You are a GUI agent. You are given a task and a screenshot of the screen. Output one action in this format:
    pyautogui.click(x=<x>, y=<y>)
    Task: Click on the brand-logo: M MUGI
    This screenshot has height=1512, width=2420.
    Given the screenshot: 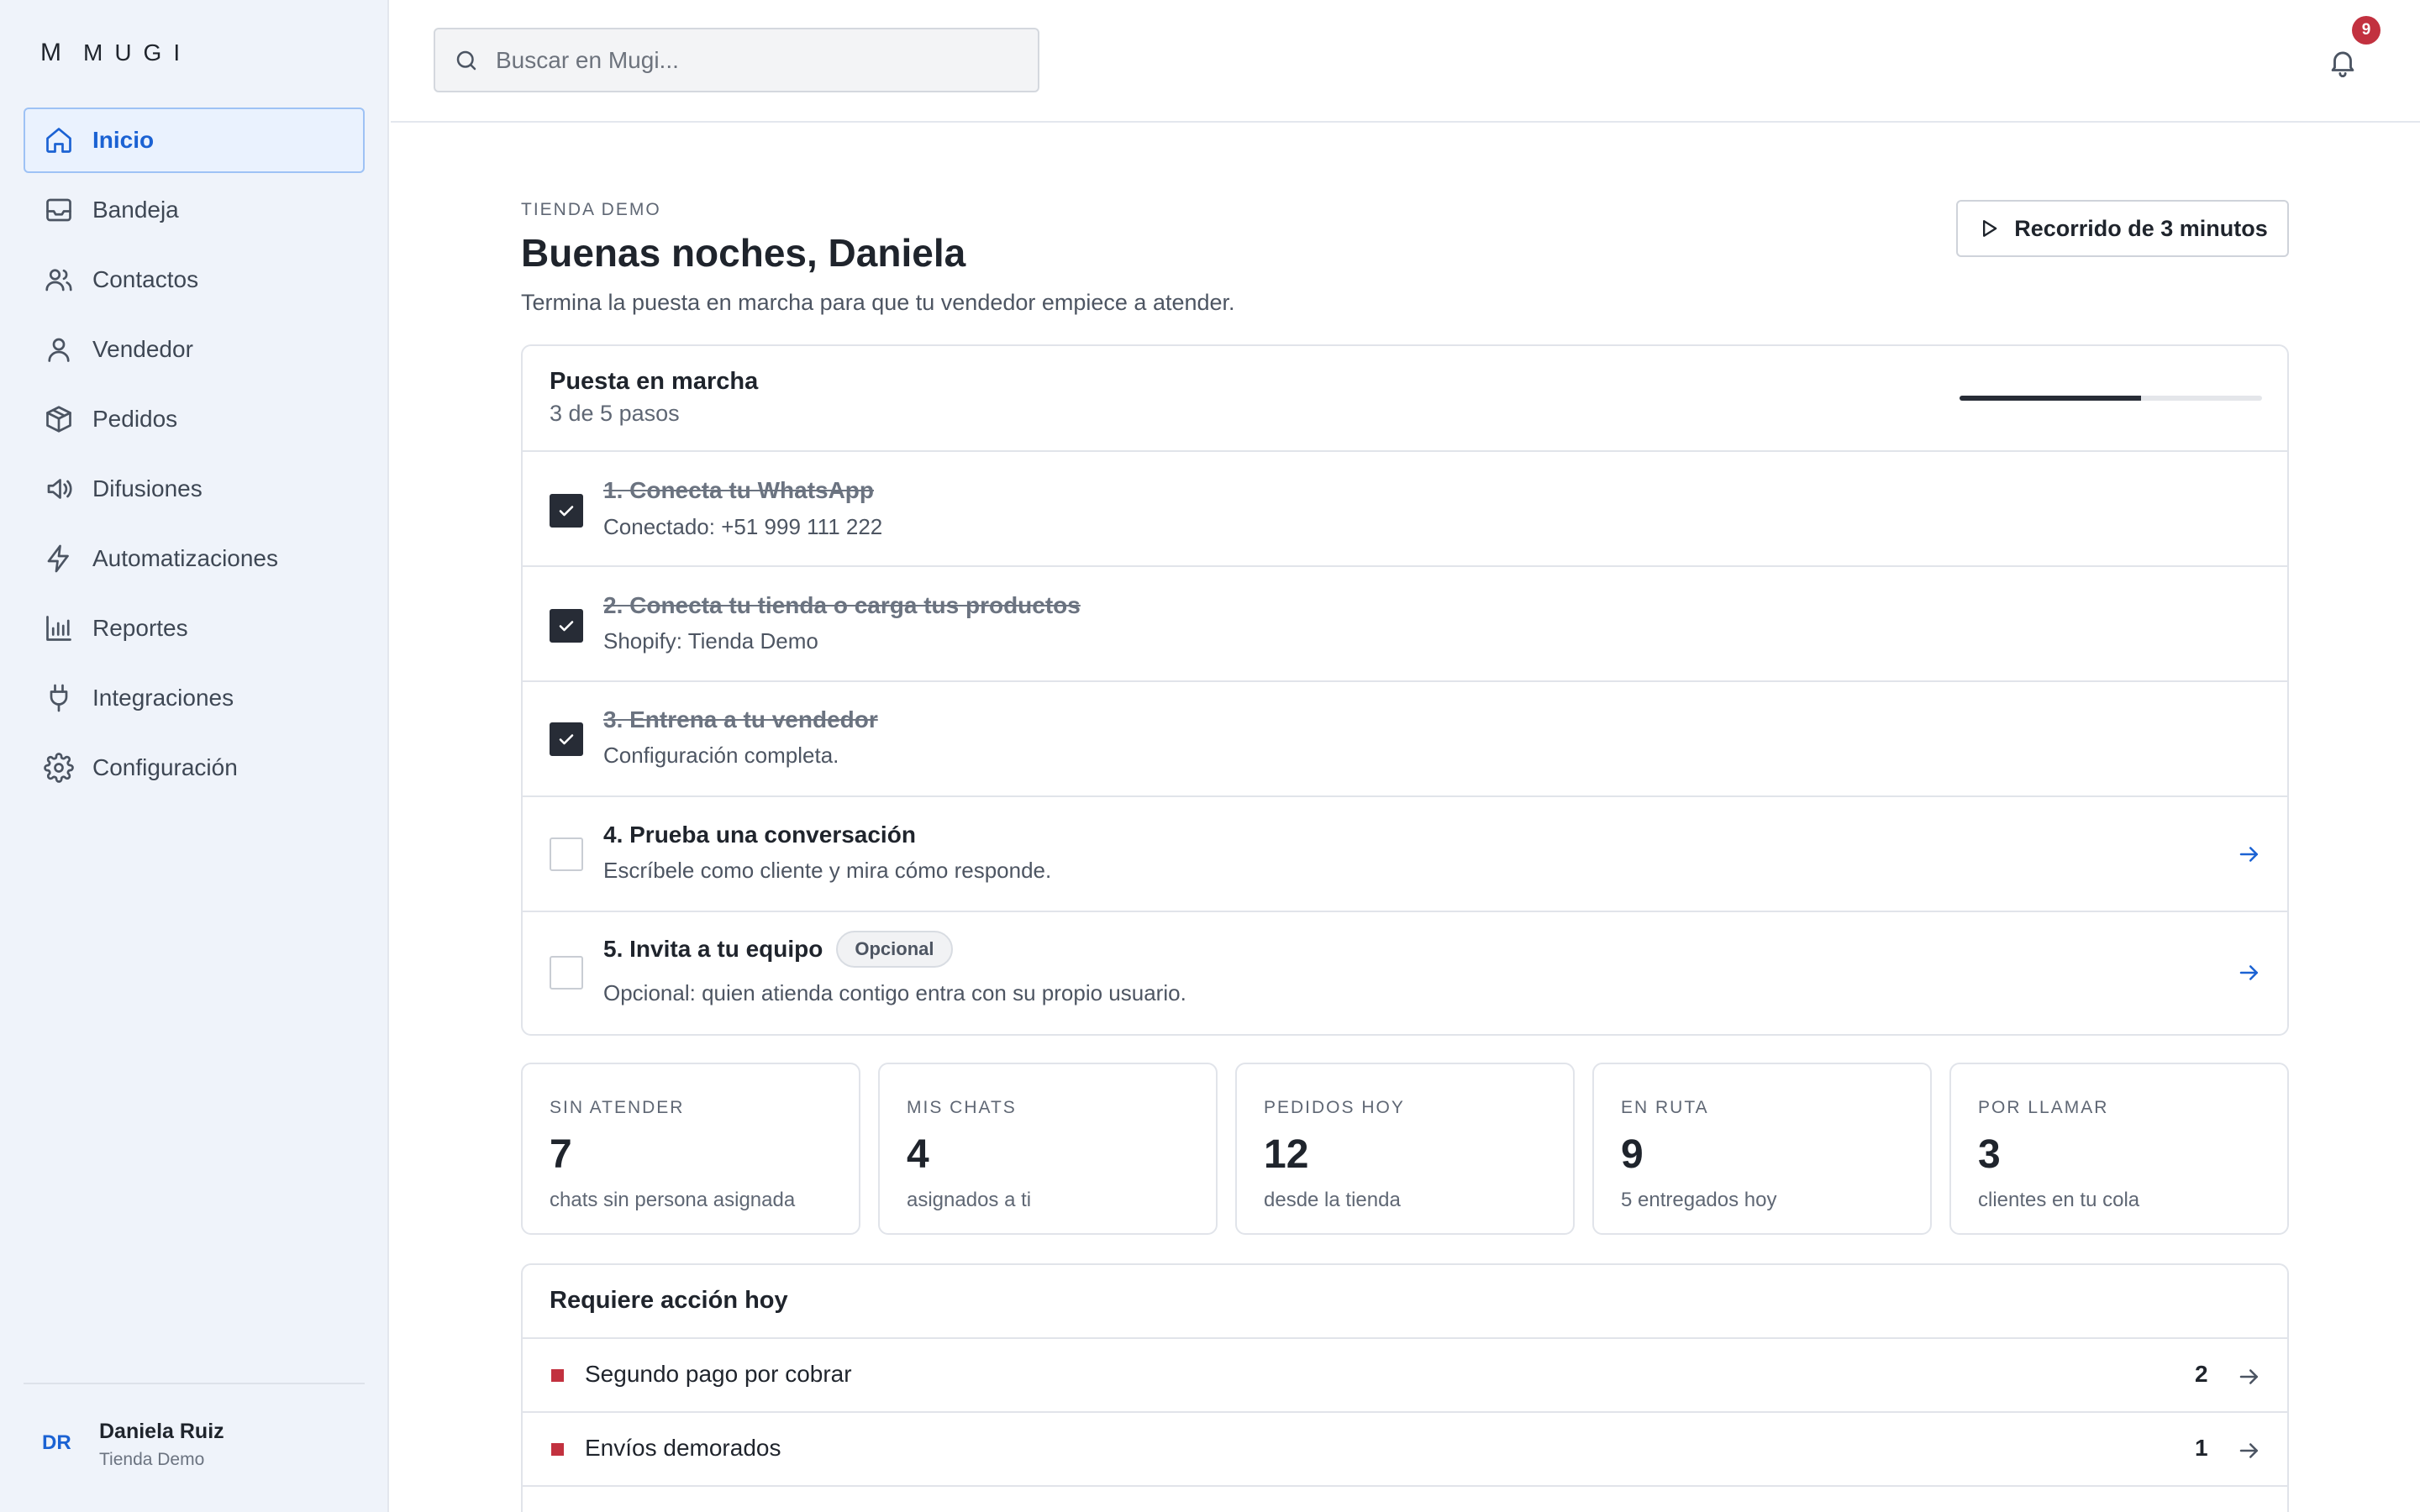 What is the action you would take?
    pyautogui.click(x=116, y=53)
    